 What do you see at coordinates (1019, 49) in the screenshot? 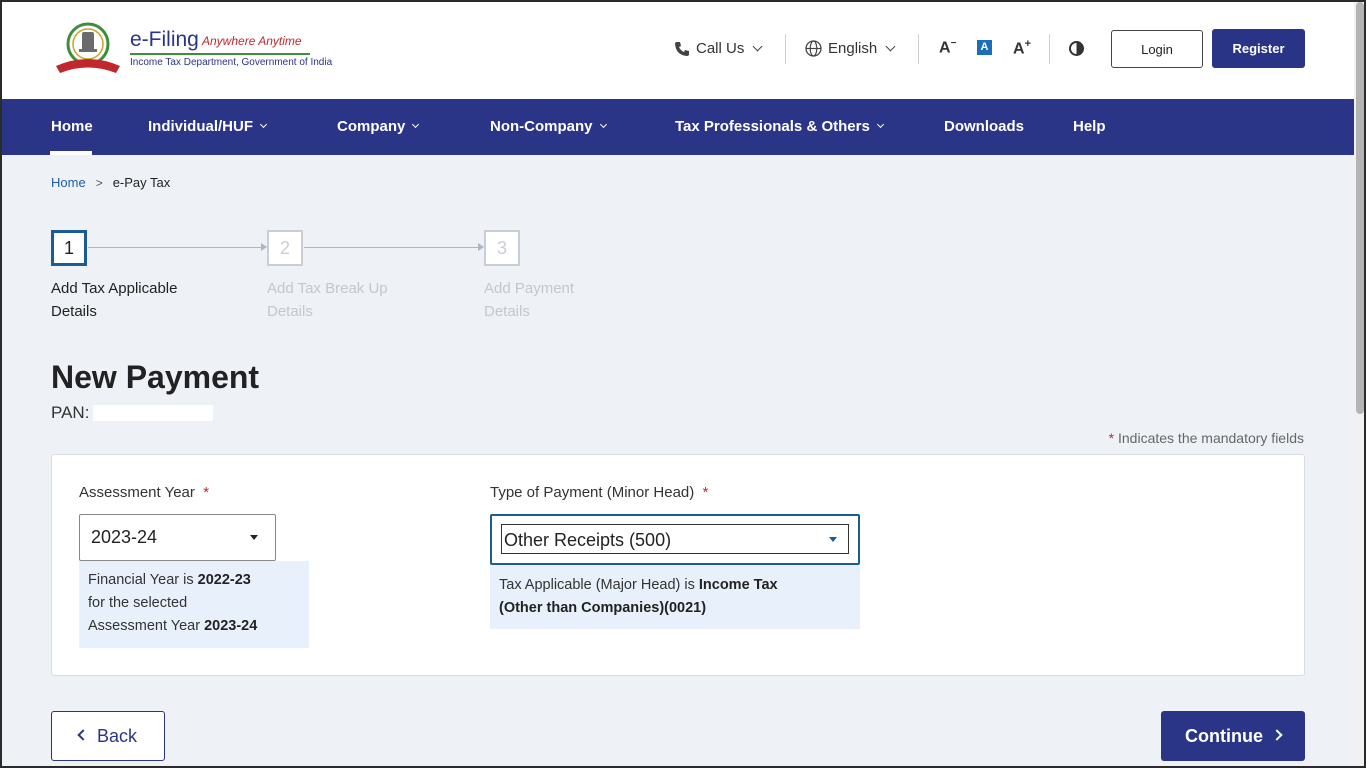
I see `font-increase-label: A` at bounding box center [1019, 49].